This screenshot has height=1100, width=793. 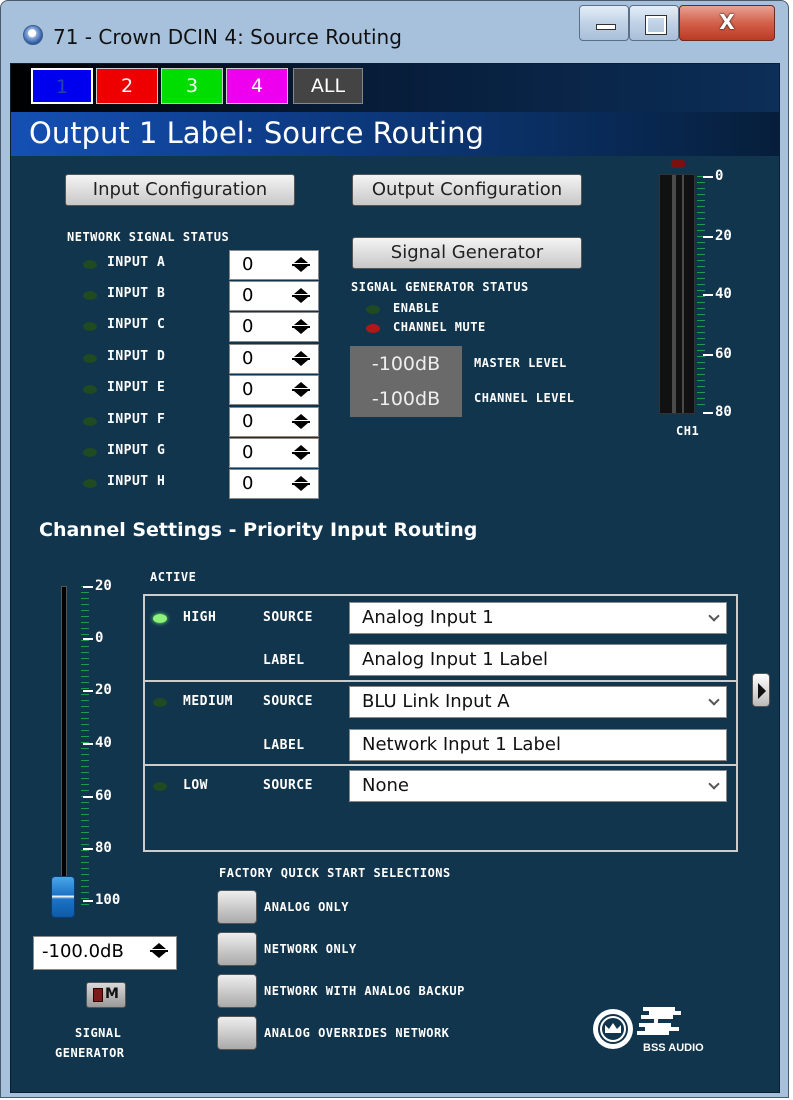 What do you see at coordinates (274, 327) in the screenshot?
I see `input-c-stepper: 0` at bounding box center [274, 327].